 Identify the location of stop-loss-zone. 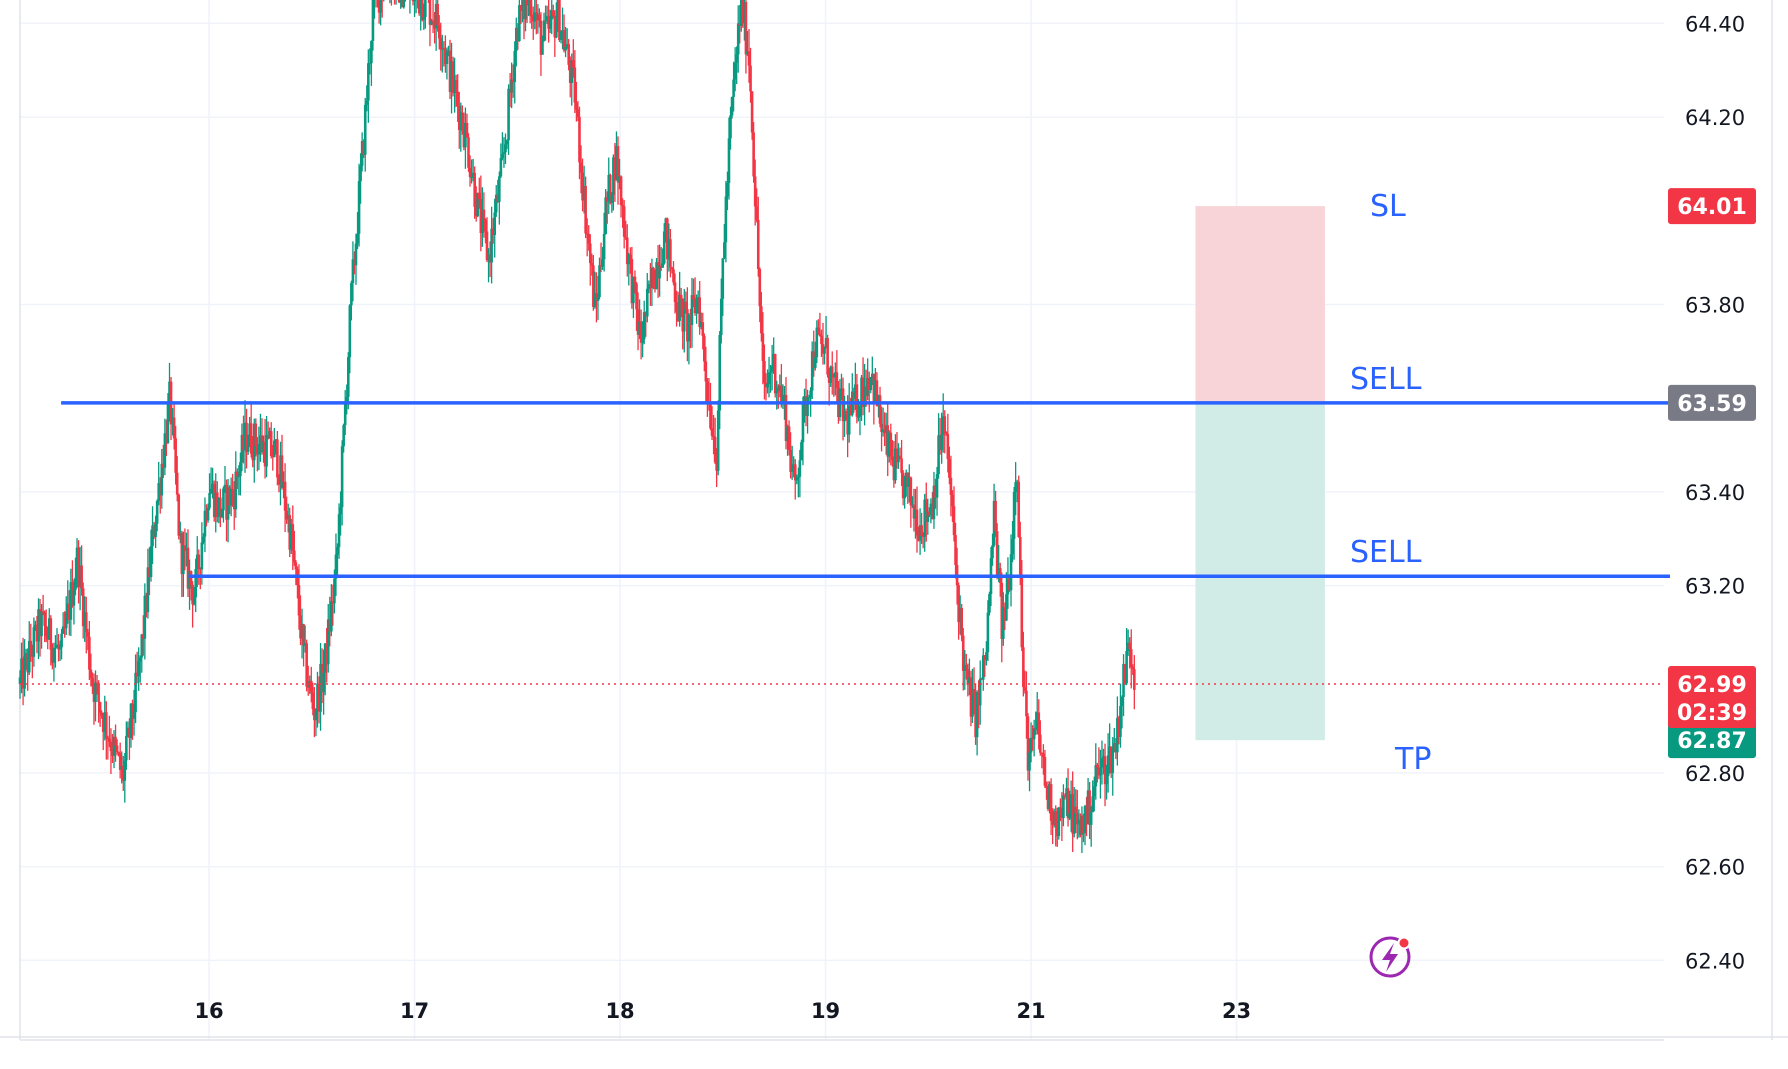
(1260, 304).